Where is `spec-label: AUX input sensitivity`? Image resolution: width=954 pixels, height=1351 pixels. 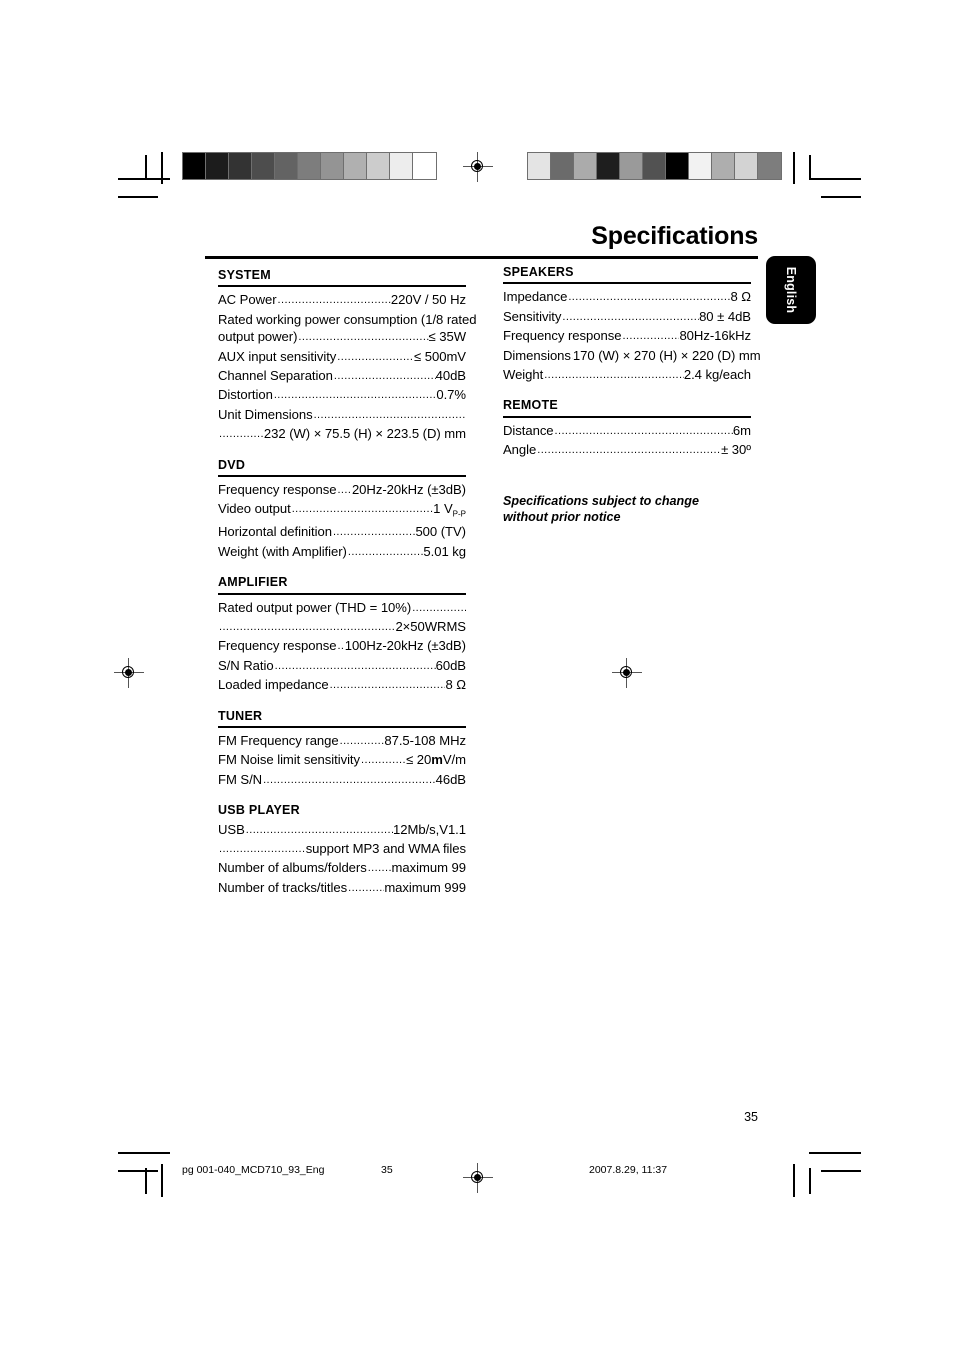 spec-label: AUX input sensitivity is located at coordinates (277, 356).